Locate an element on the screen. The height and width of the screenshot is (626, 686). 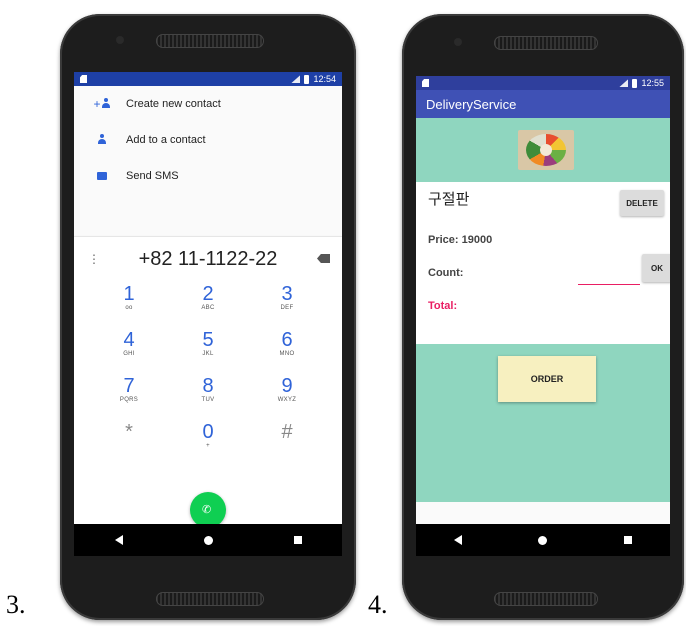
item-name: 구절판 is located at coordinates (449, 199).